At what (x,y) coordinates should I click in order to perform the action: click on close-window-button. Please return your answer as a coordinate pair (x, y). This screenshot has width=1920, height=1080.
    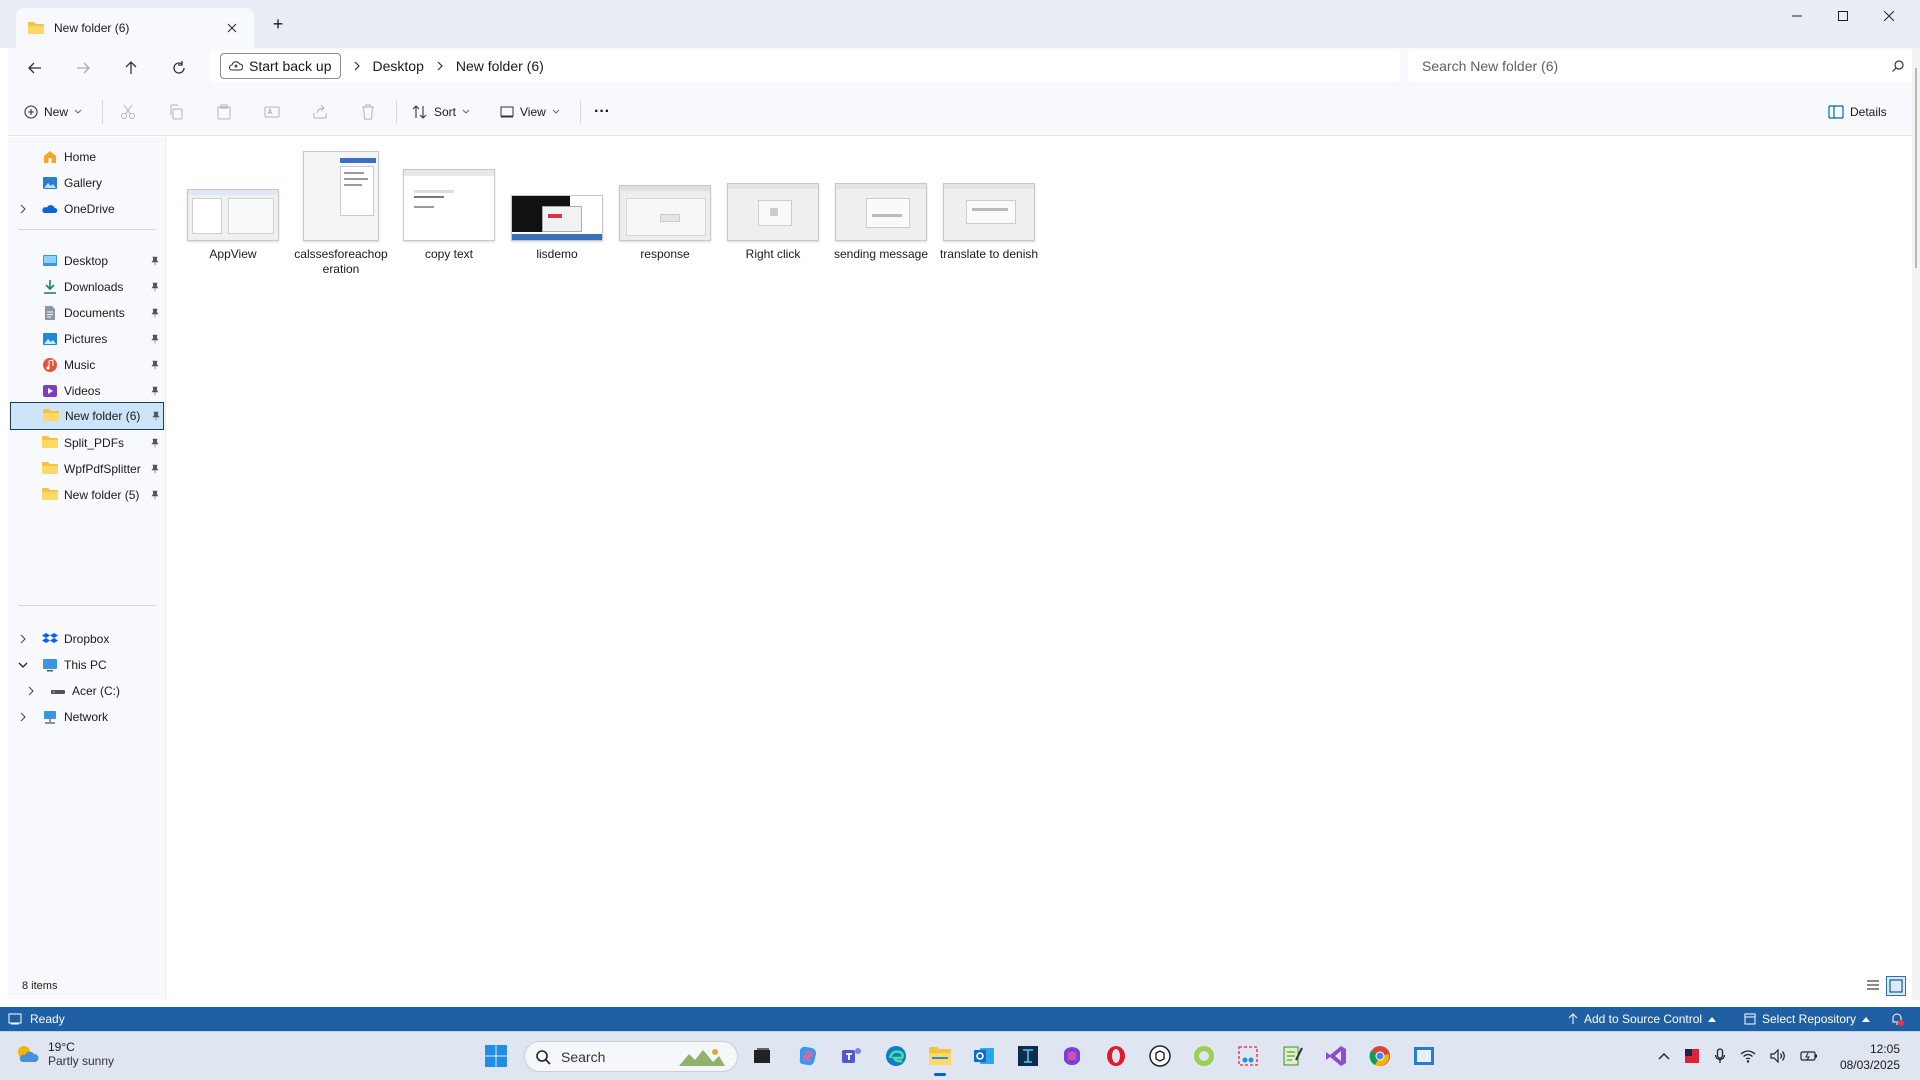
    Looking at the image, I should click on (1889, 16).